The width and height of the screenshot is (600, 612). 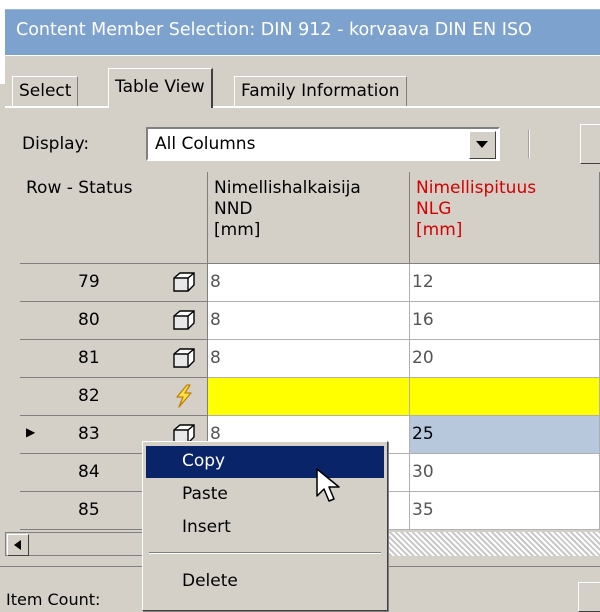 I want to click on table-cell-nlg, so click(x=505, y=397).